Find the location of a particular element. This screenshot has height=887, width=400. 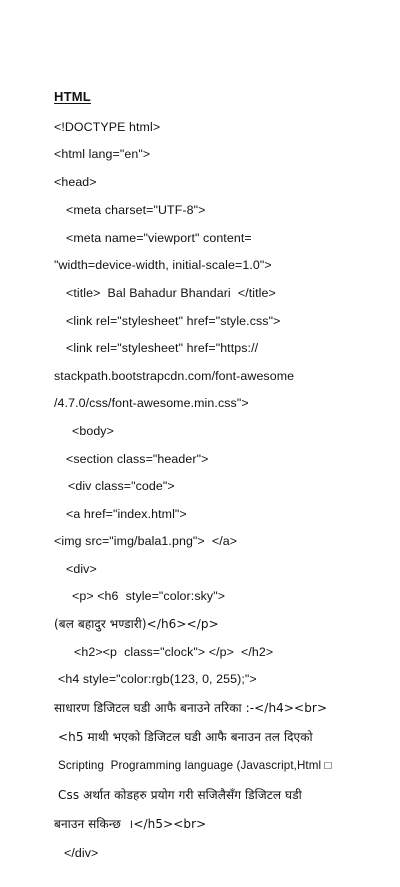

code-line: <!DOCTYPE html> is located at coordinates (107, 127).